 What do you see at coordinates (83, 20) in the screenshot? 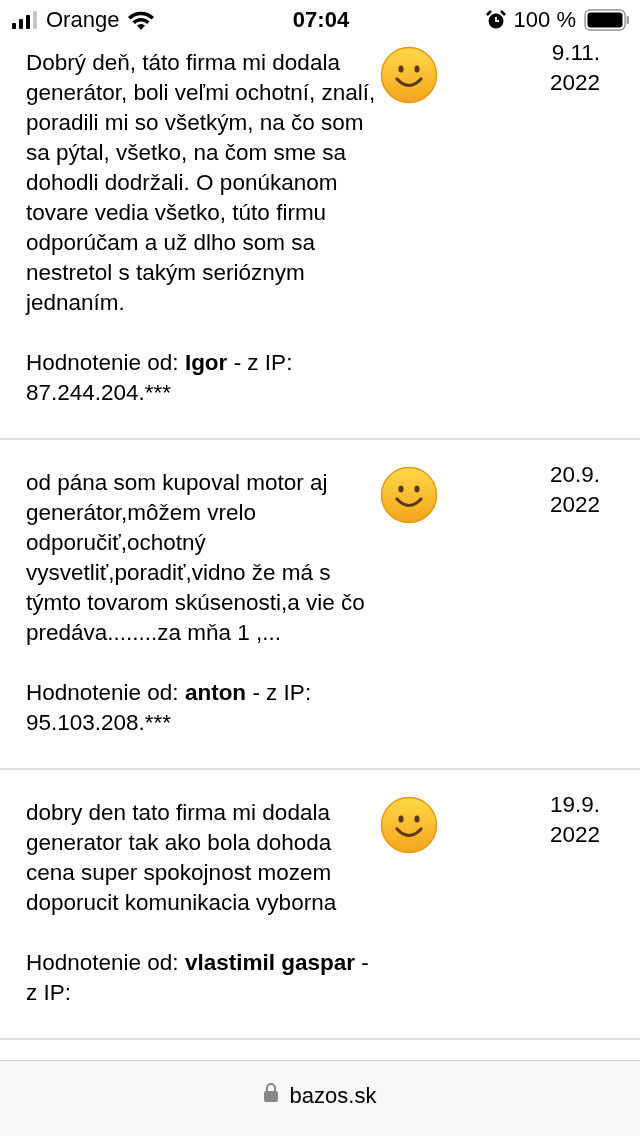
I see `carrier-name: Orange` at bounding box center [83, 20].